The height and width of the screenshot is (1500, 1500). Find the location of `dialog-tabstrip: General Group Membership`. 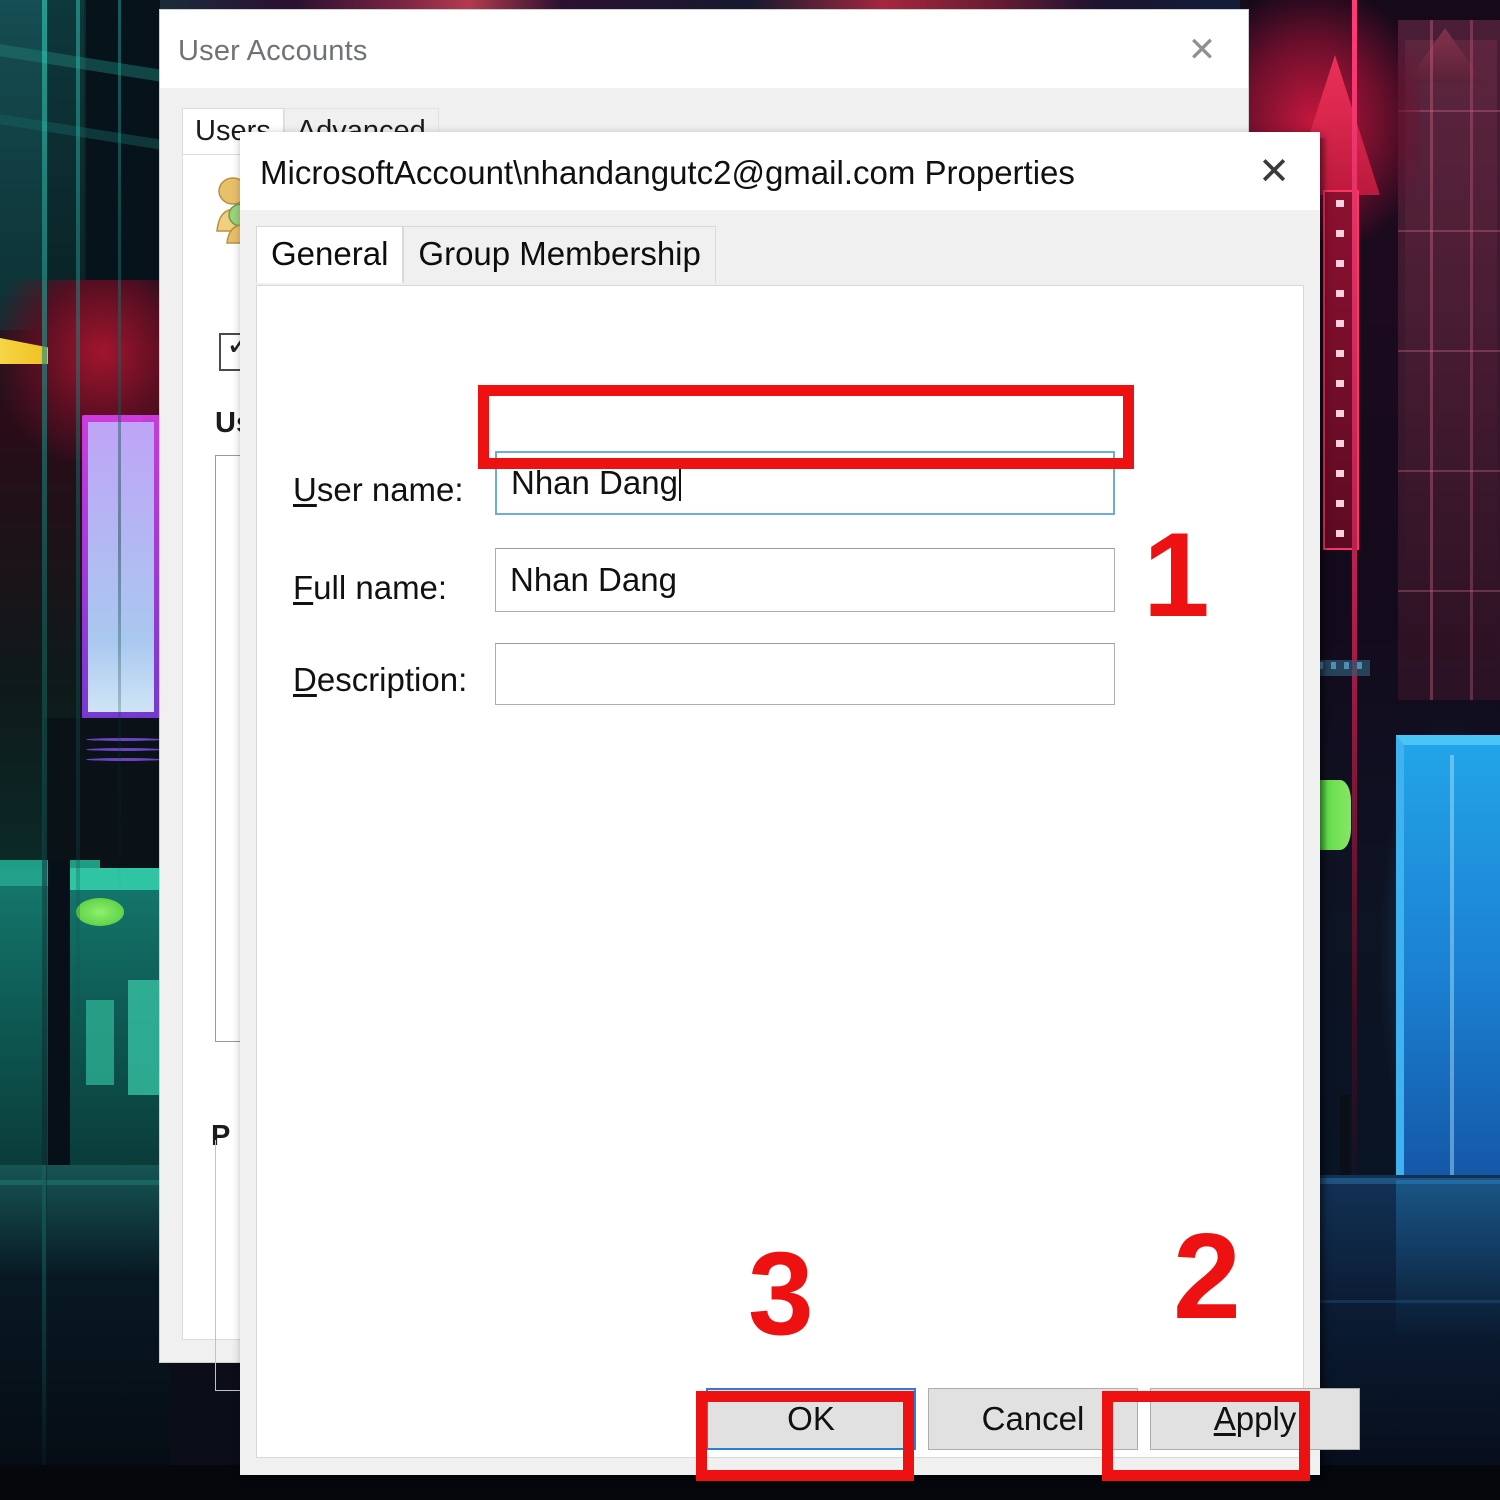

dialog-tabstrip: General Group Membership is located at coordinates (486, 254).